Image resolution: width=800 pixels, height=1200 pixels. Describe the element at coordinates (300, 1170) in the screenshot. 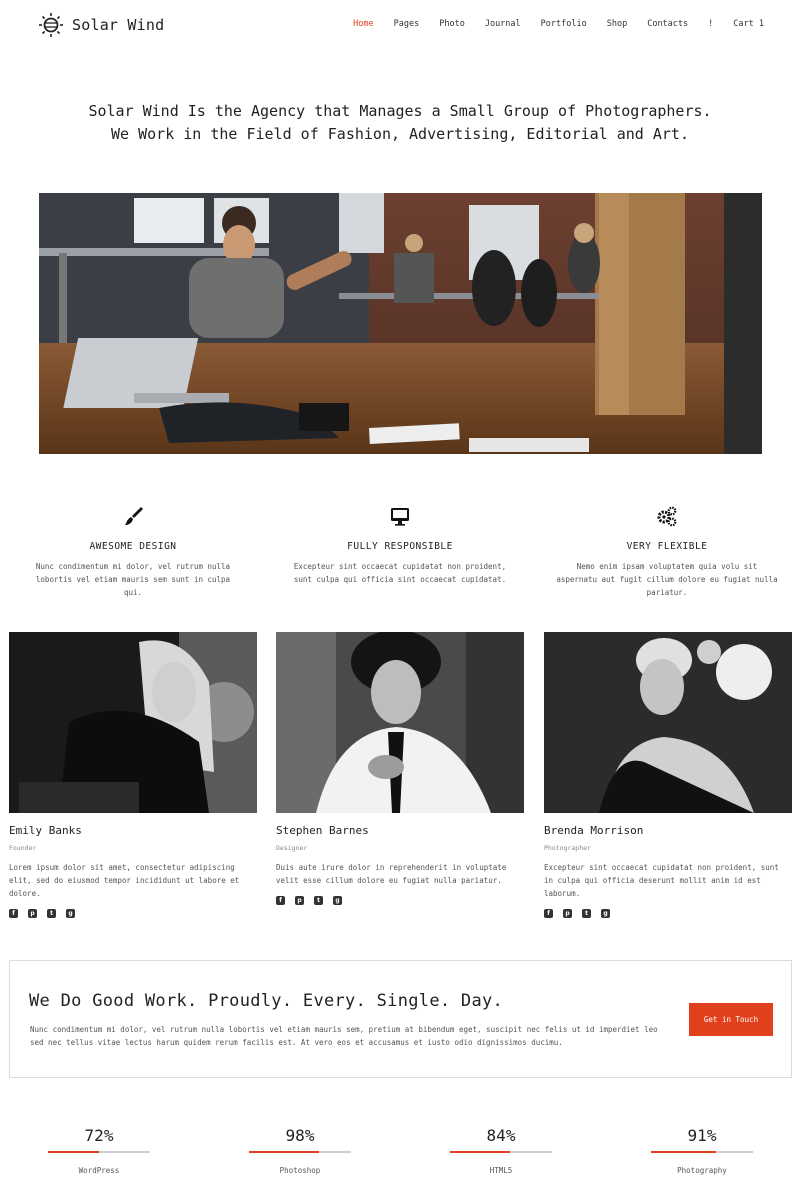

I see `skill-label: Photoshop` at that location.